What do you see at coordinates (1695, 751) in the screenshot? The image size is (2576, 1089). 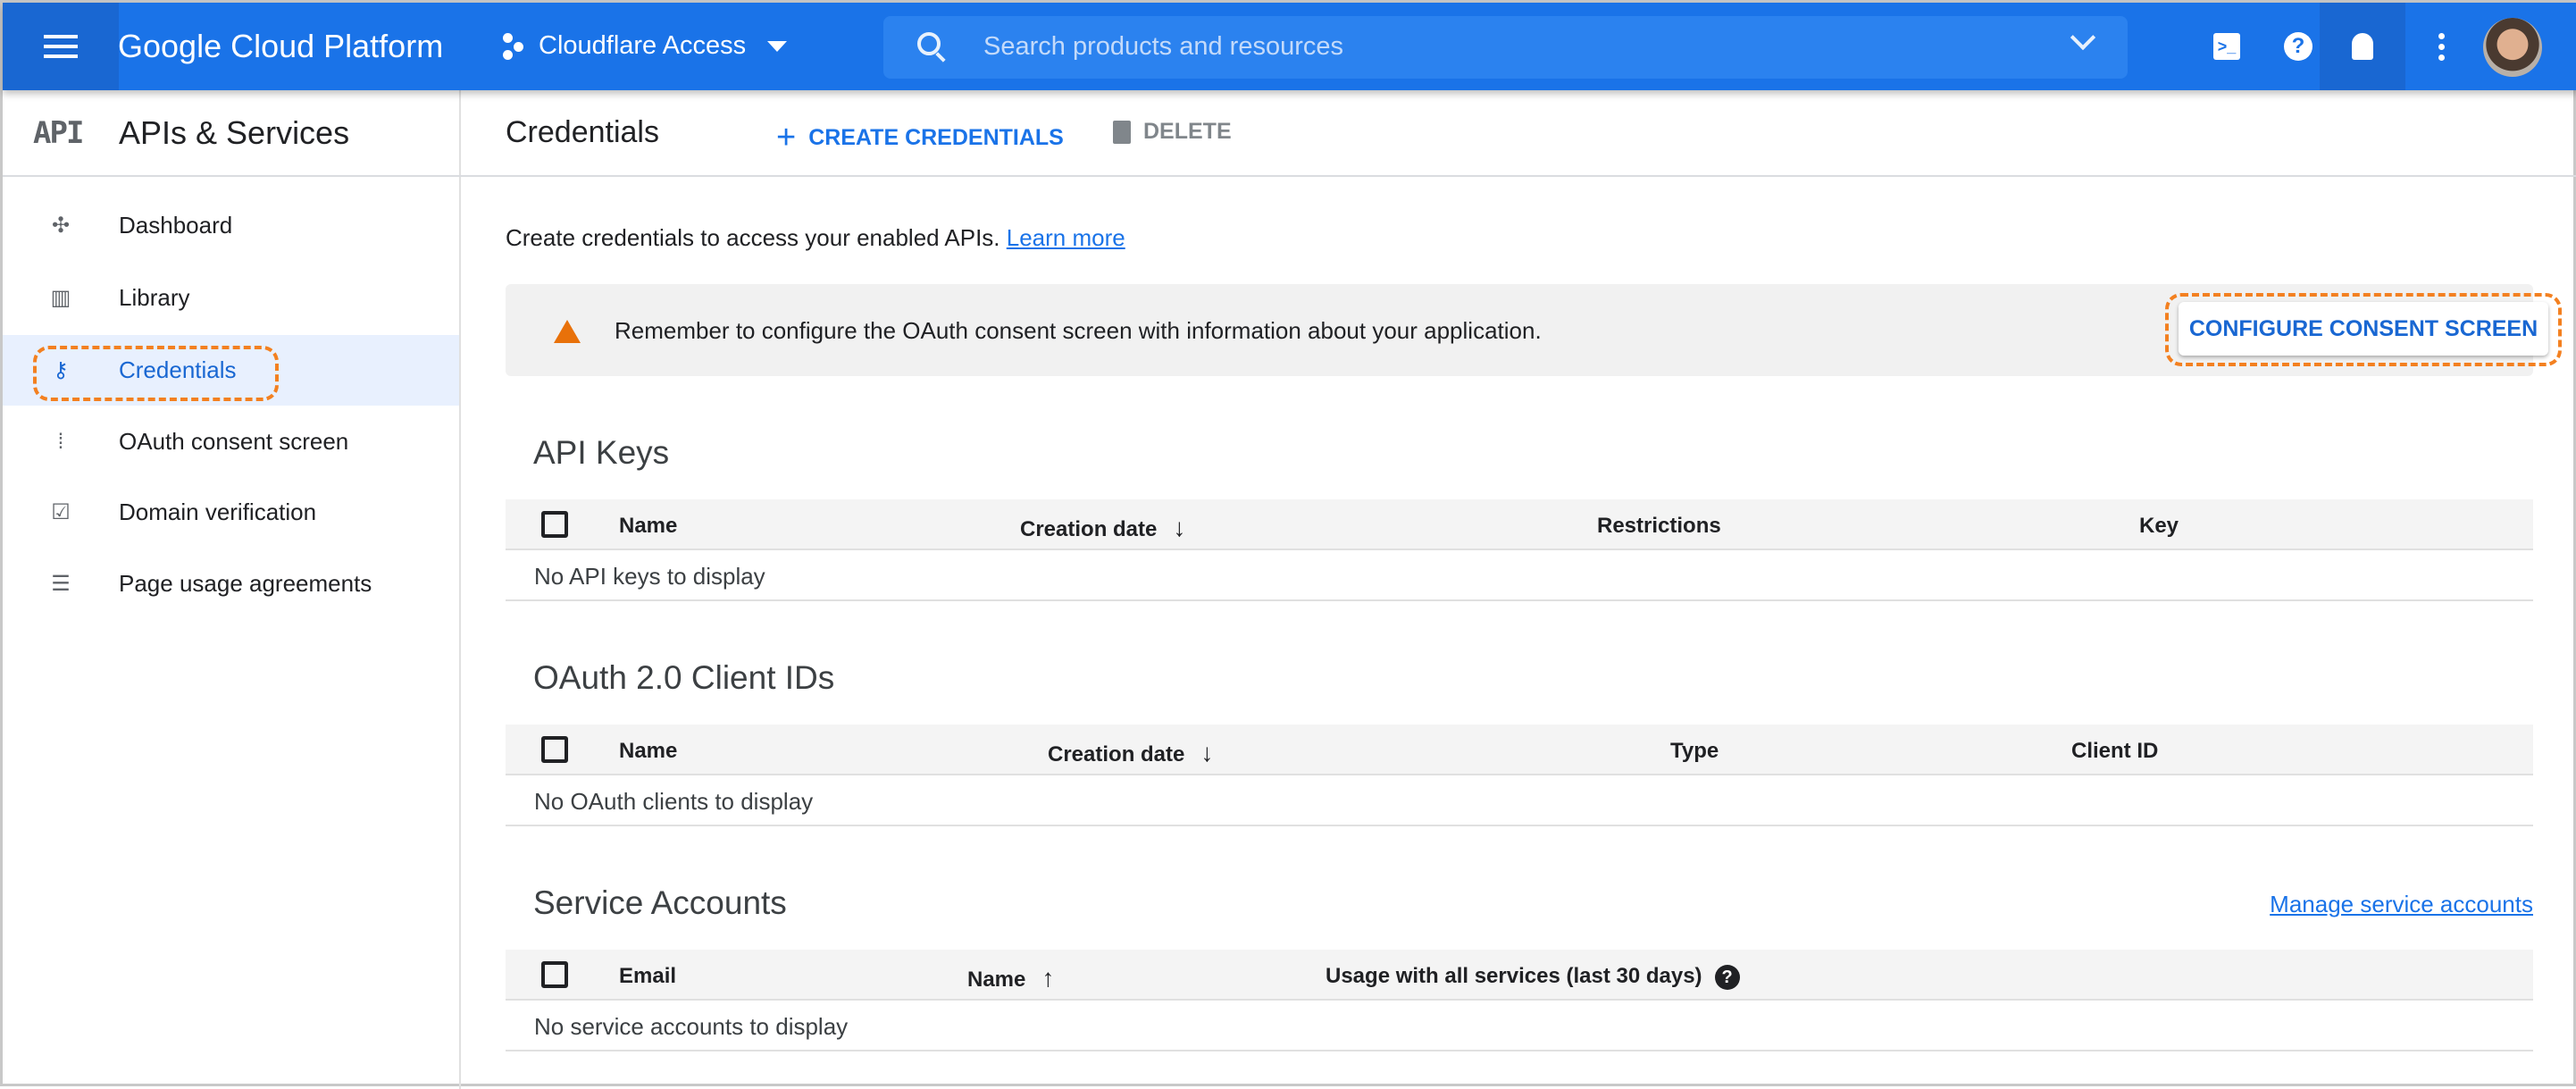 I see `column-type: Type` at bounding box center [1695, 751].